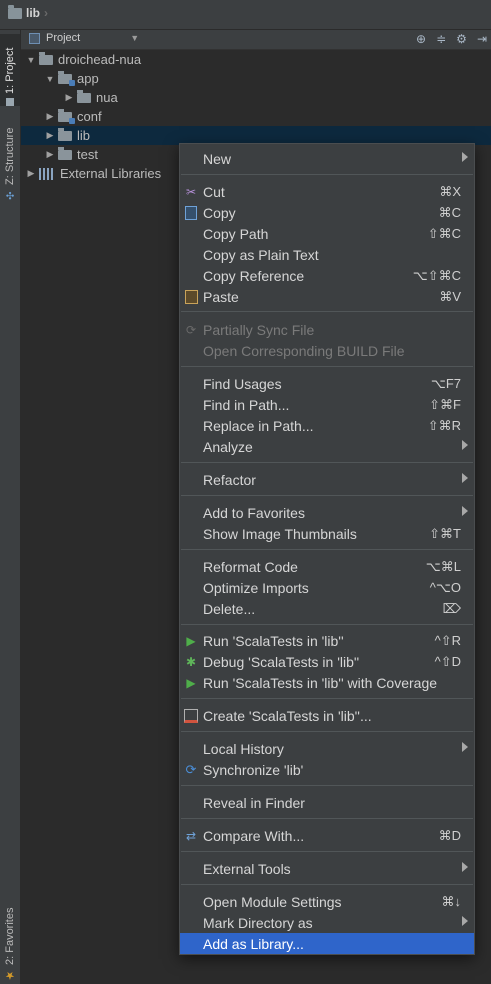 This screenshot has height=984, width=491. What do you see at coordinates (445, 383) in the screenshot?
I see `menu-item-shortcut: ⌥F7` at bounding box center [445, 383].